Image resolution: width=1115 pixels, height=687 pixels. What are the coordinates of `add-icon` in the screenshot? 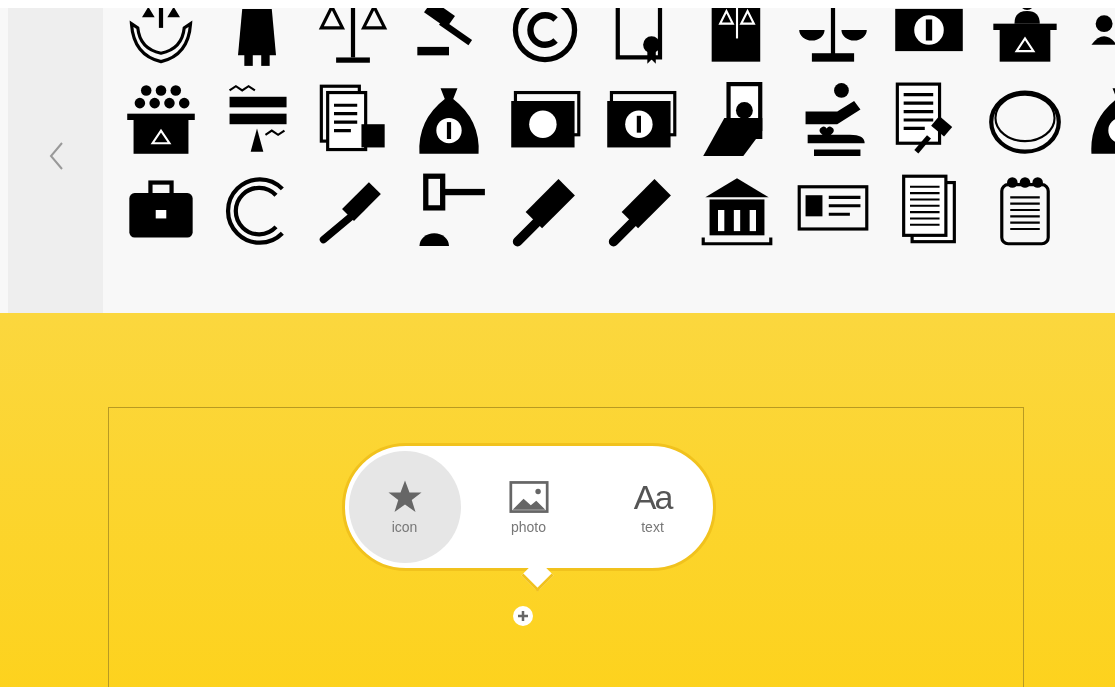 It's located at (523, 616).